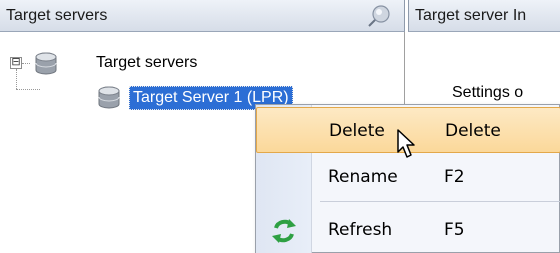  Describe the element at coordinates (454, 230) in the screenshot. I see `menu-item-shortcut: F5` at that location.